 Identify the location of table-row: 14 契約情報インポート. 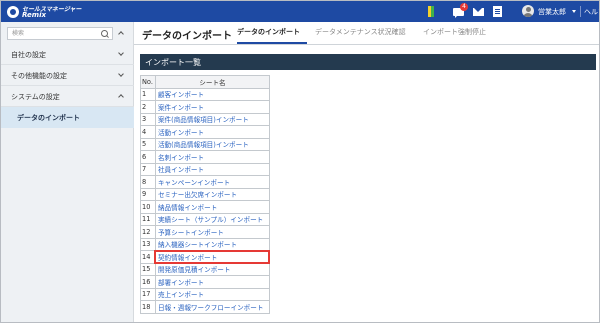
(205, 256).